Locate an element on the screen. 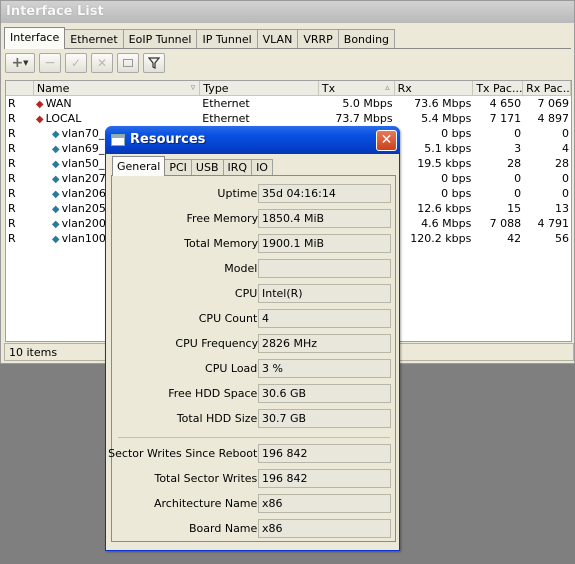  col-flag is located at coordinates (20, 88).